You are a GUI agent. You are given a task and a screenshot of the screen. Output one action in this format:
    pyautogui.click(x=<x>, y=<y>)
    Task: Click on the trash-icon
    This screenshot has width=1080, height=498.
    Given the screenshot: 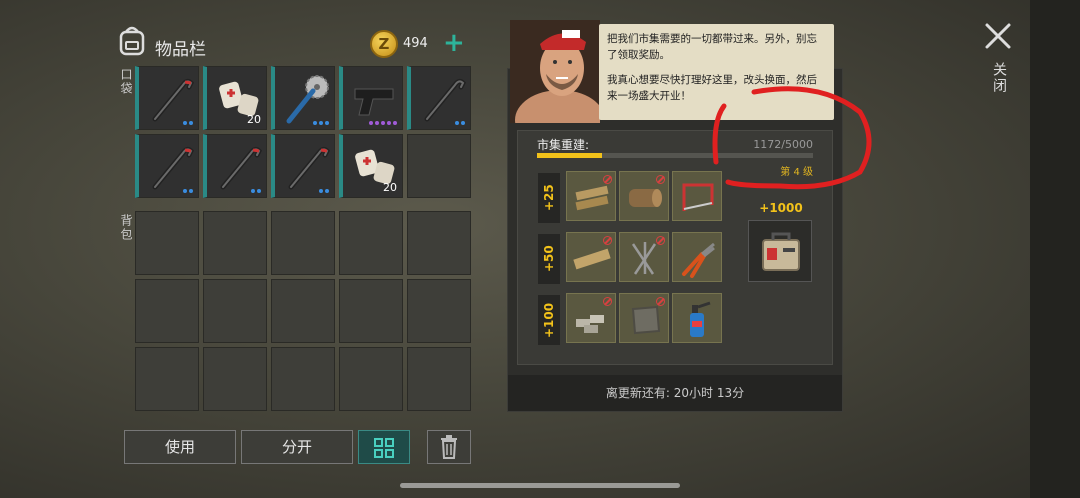 What is the action you would take?
    pyautogui.click(x=449, y=447)
    